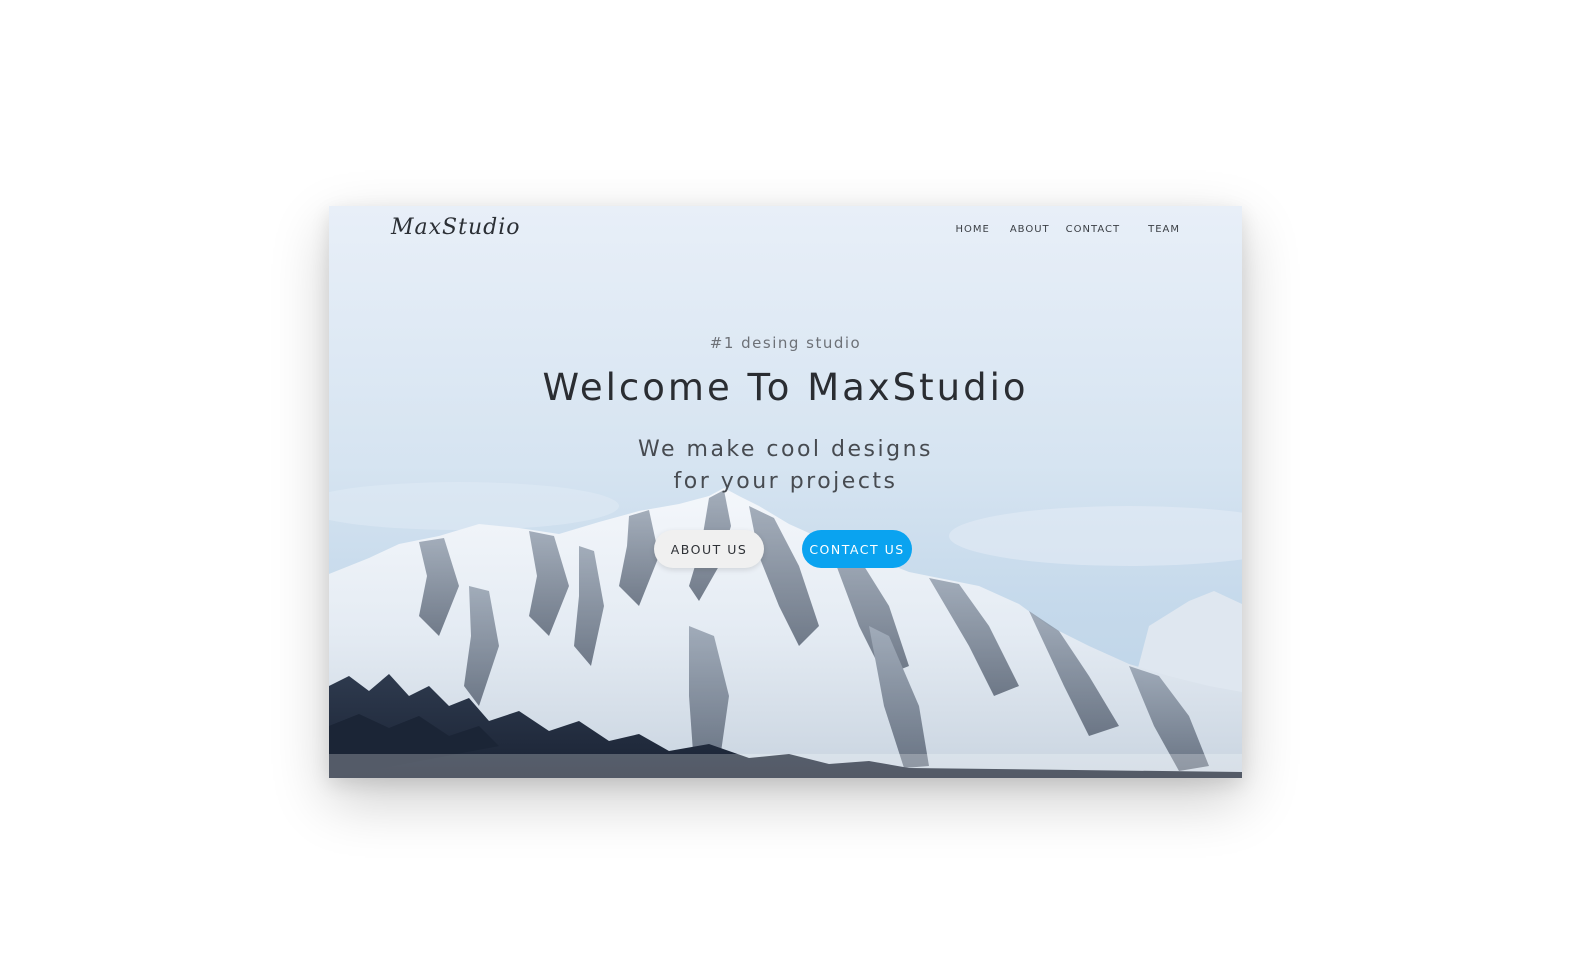 This screenshot has width=1582, height=960. Describe the element at coordinates (709, 549) in the screenshot. I see `about-us-button: ABOUT US` at that location.